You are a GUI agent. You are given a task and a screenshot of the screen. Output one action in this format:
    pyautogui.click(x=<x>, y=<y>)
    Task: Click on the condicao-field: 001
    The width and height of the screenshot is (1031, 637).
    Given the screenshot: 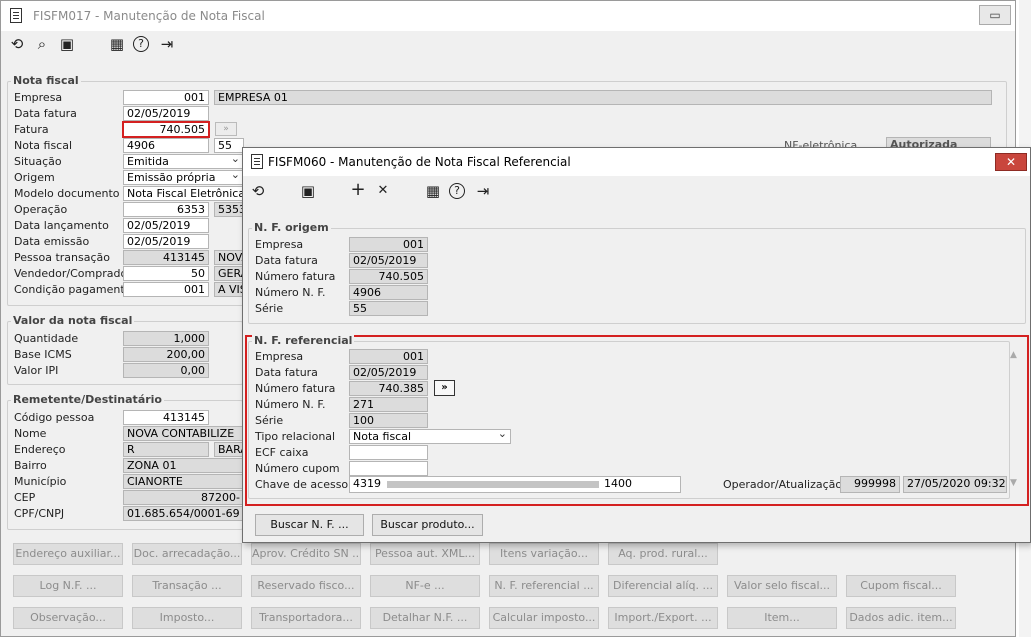 What is the action you would take?
    pyautogui.click(x=166, y=289)
    